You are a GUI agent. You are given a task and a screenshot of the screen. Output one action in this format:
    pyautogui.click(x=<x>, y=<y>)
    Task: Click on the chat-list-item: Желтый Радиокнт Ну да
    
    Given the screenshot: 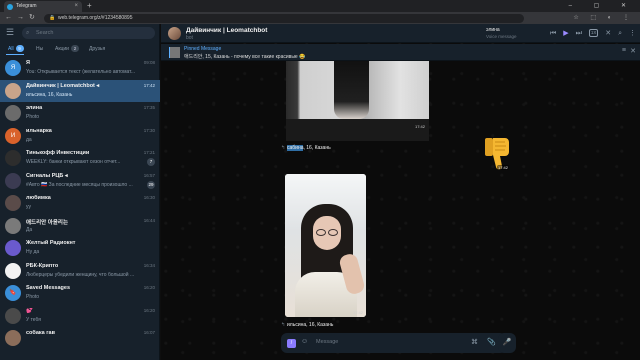 What is the action you would take?
    pyautogui.click(x=80, y=248)
    